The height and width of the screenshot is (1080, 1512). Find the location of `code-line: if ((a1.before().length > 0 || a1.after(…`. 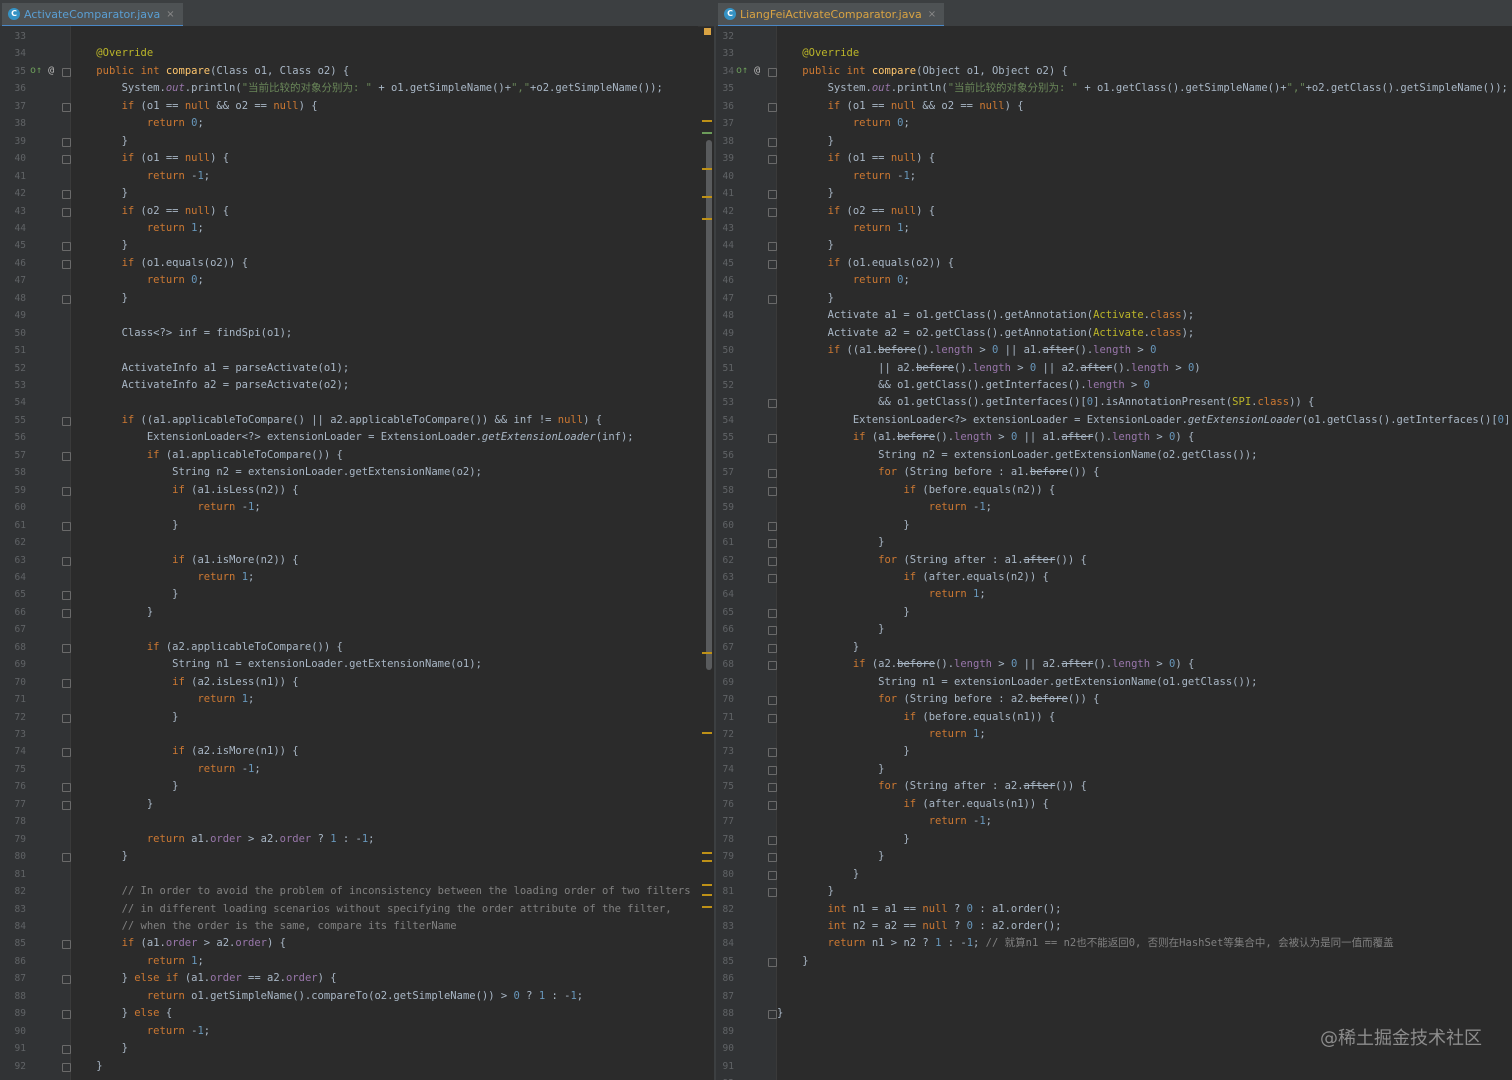

code-line: if ((a1.before().length > 0 || a1.after(… is located at coordinates (1144, 350).